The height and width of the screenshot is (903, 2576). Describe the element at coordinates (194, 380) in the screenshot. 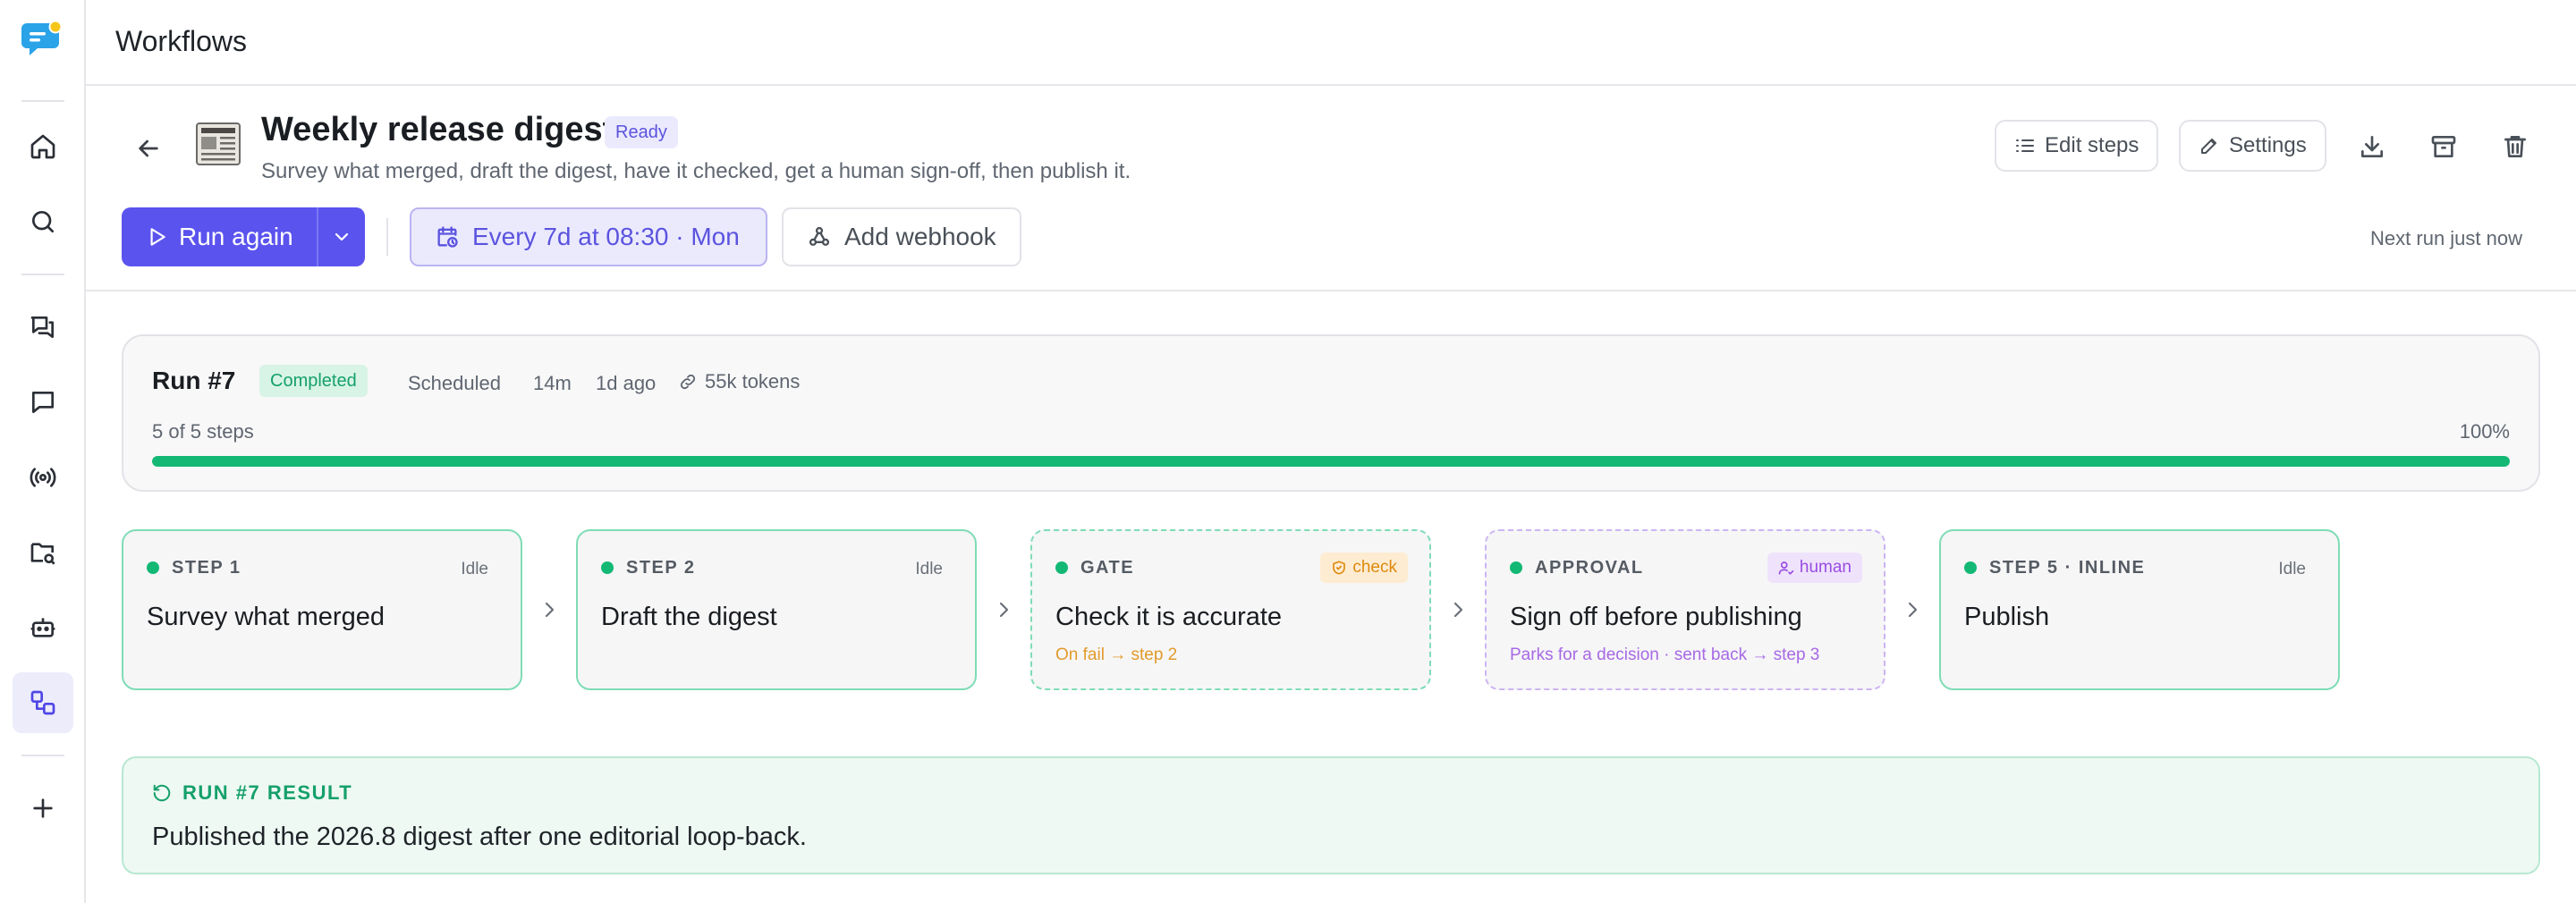

I see `run-id: Run #7` at that location.